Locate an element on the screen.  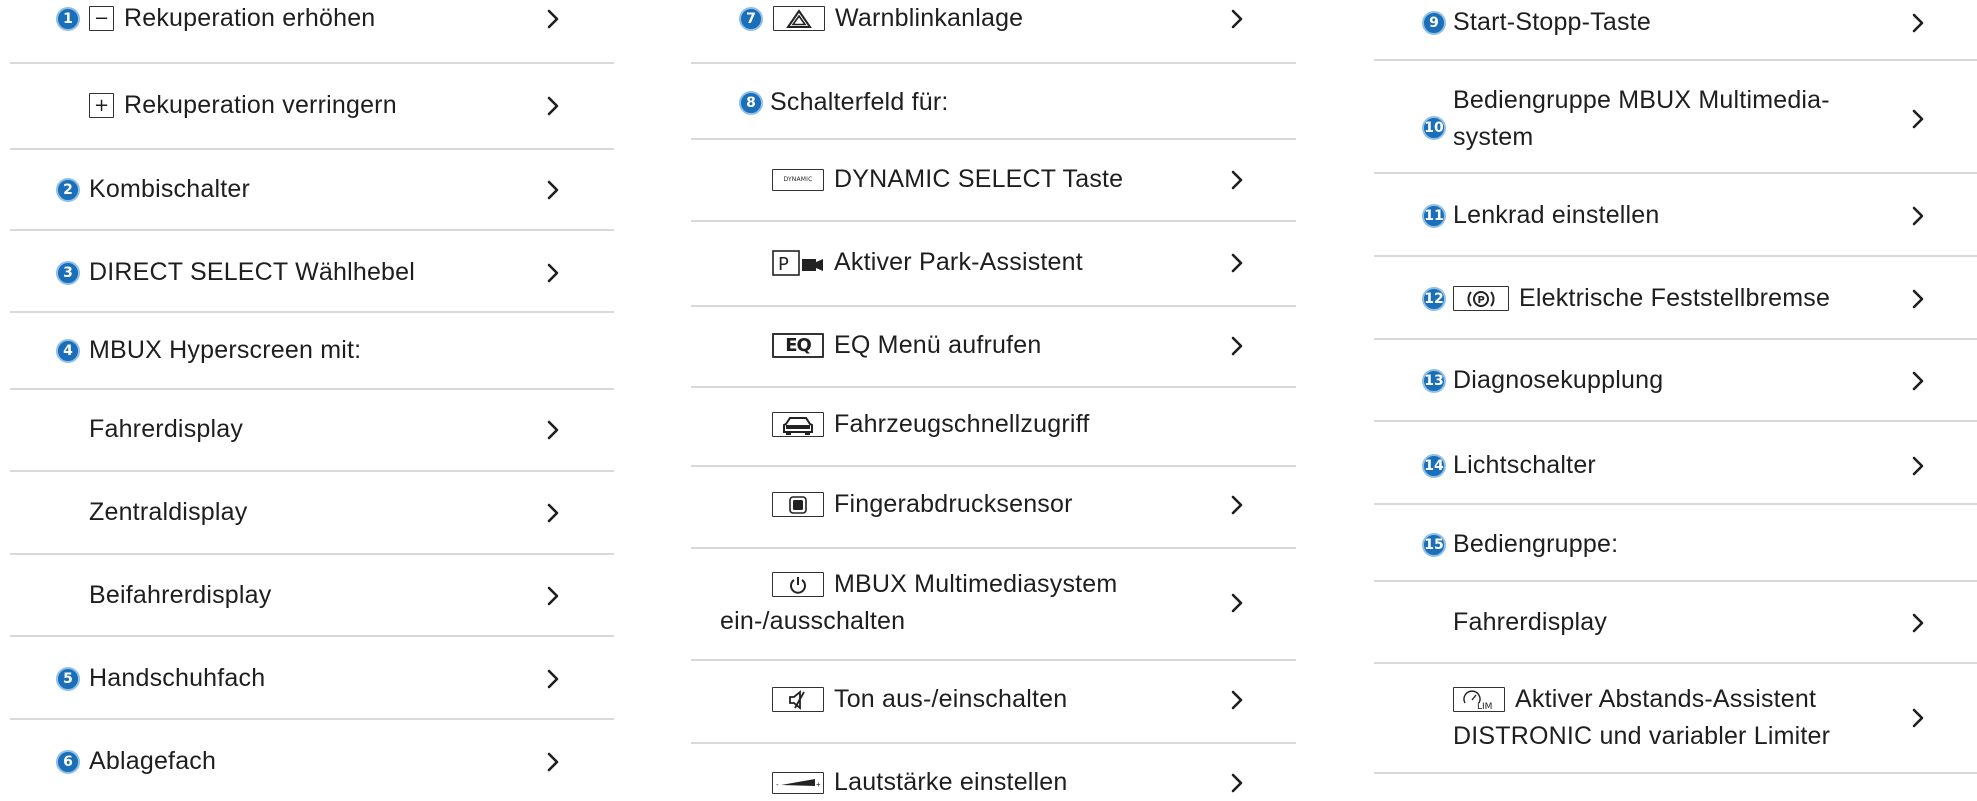
number-badge: 4 is located at coordinates (68, 350).